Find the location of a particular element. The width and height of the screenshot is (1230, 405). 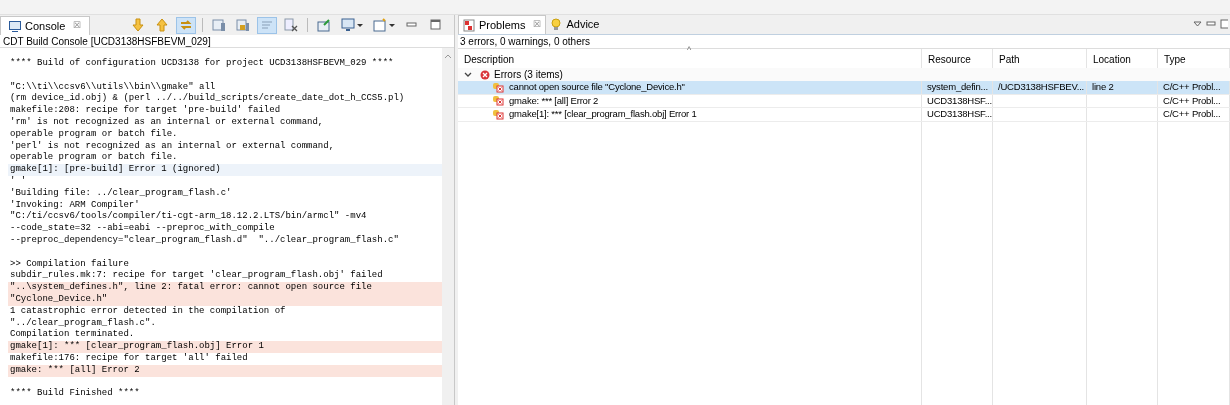

minimize-icon is located at coordinates (1211, 24).